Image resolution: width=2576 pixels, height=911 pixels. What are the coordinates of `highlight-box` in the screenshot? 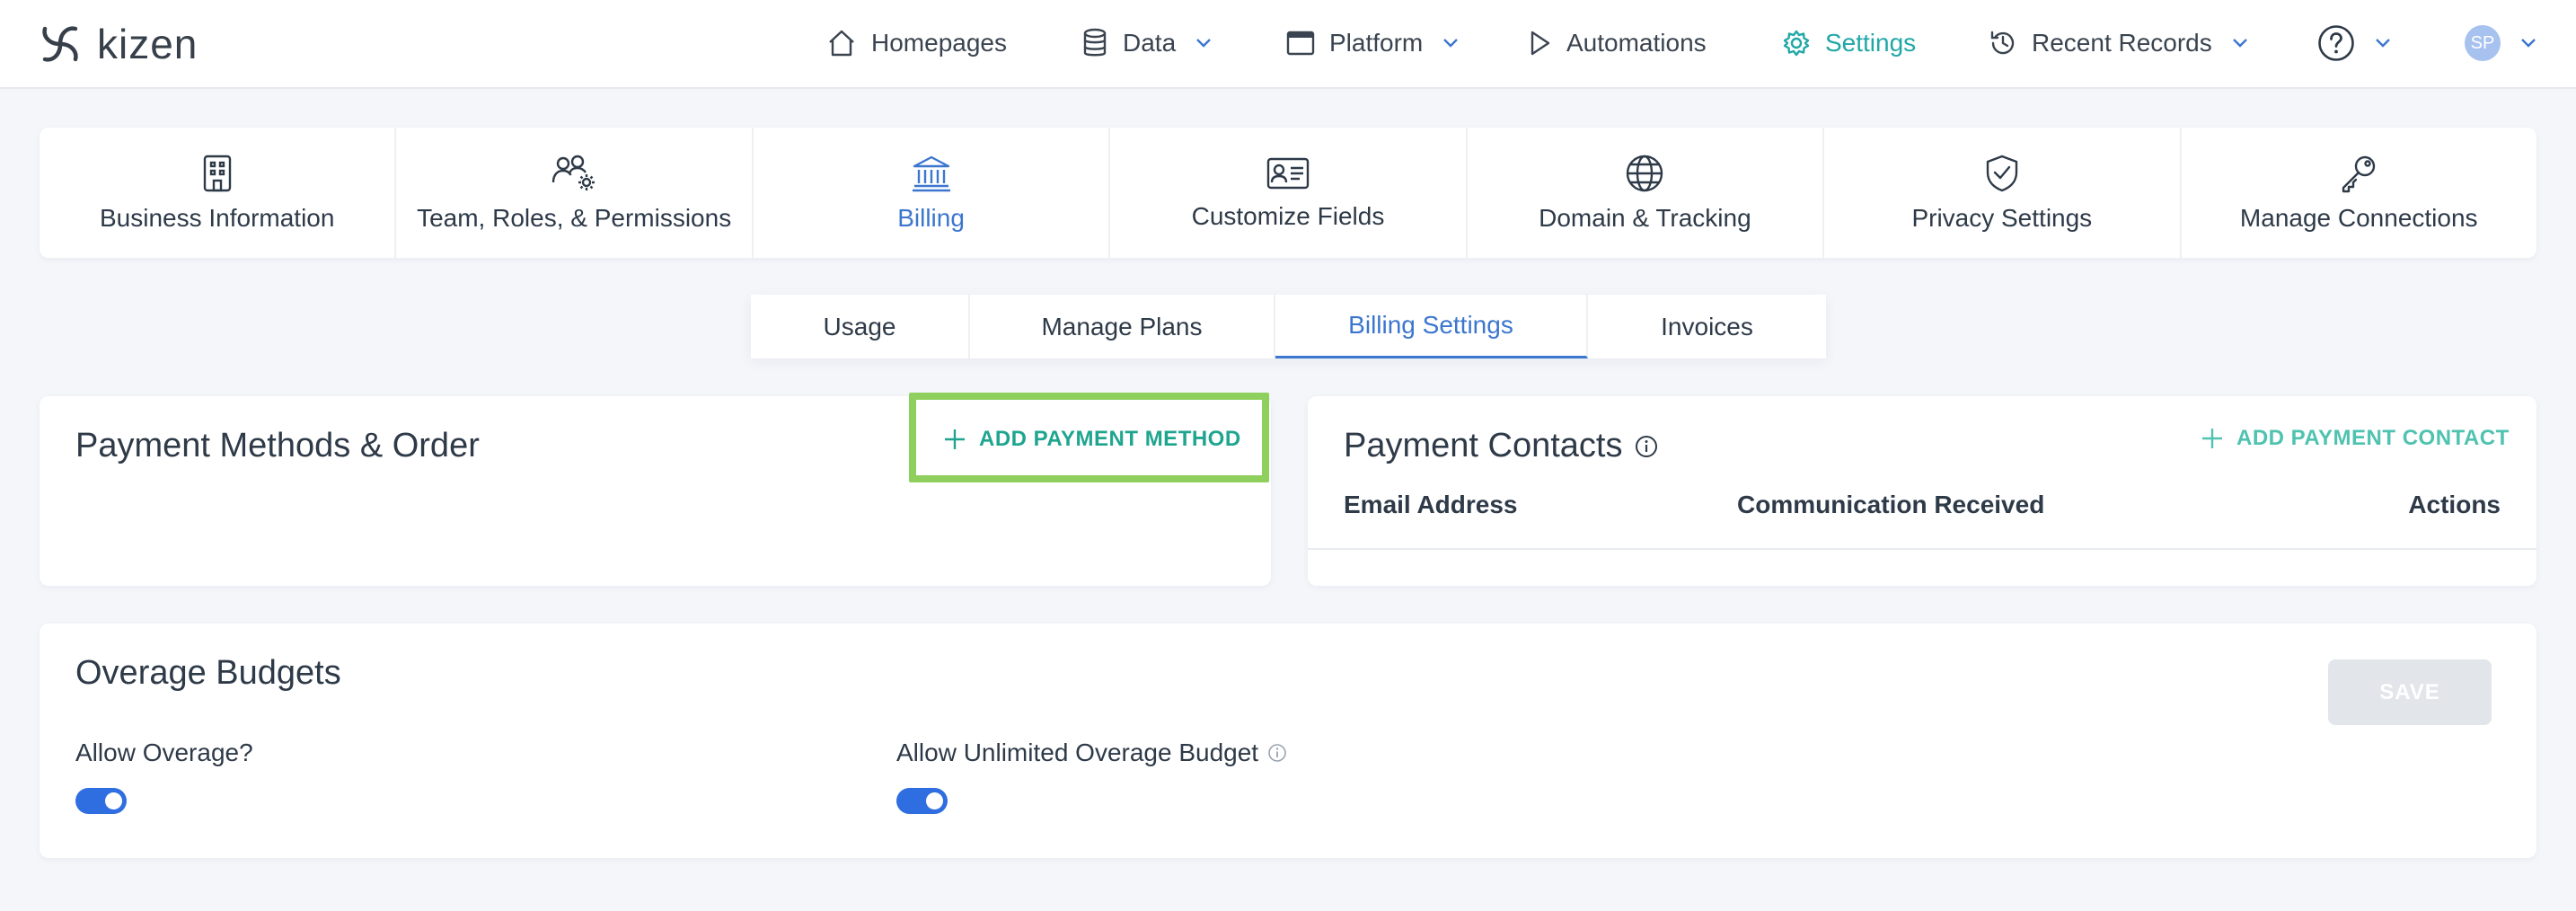 It's located at (1089, 437).